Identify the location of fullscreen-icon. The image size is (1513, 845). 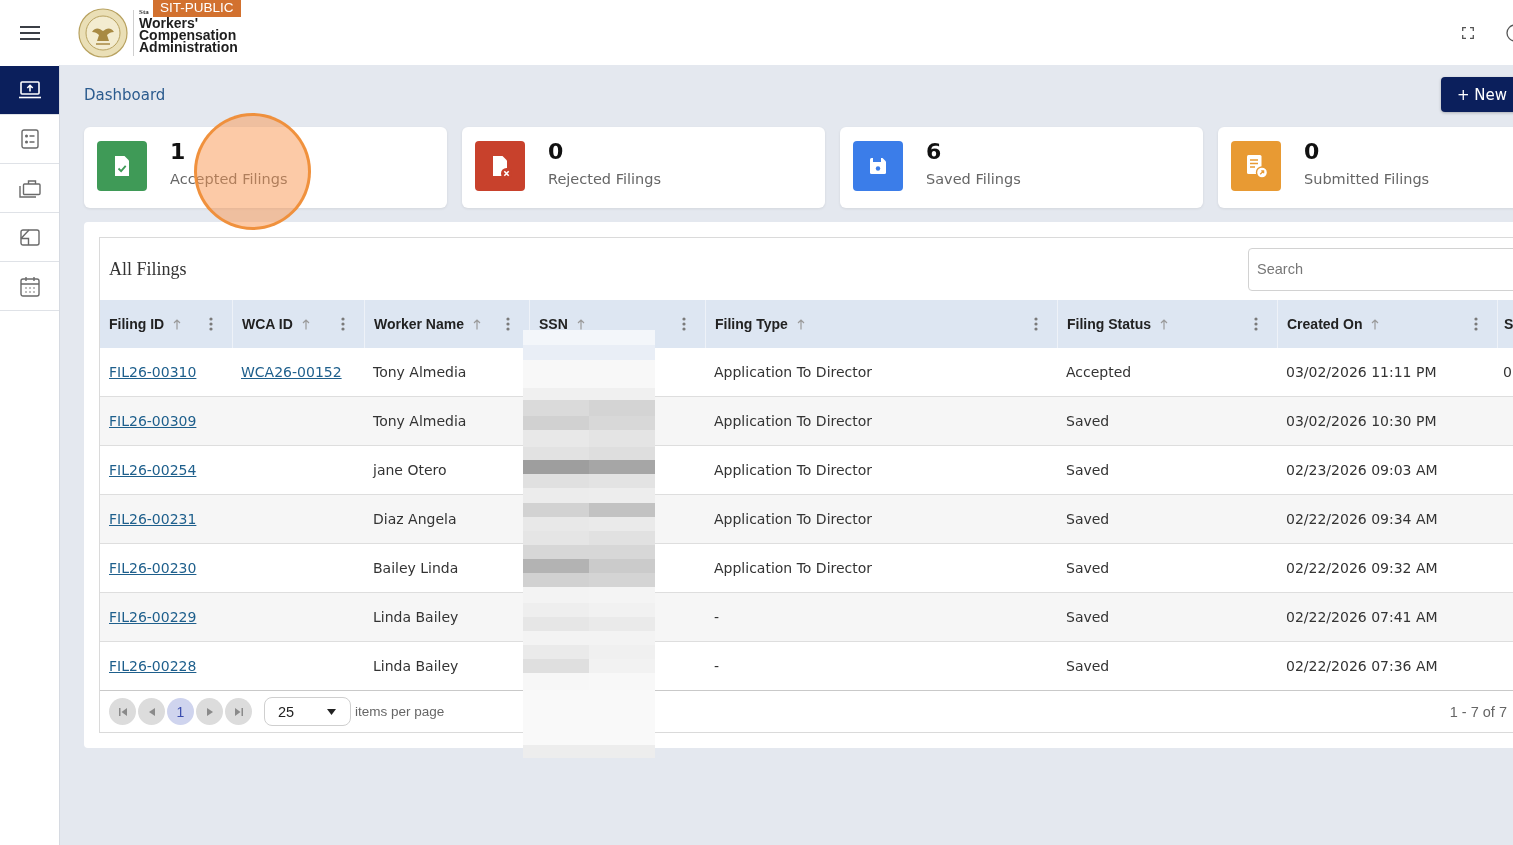
(1468, 32).